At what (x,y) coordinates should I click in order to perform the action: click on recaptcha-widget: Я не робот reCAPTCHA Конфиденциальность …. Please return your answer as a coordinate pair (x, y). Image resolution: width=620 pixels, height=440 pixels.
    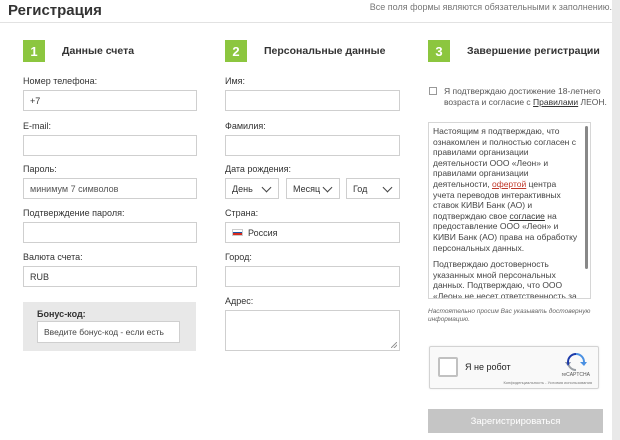
    Looking at the image, I should click on (514, 367).